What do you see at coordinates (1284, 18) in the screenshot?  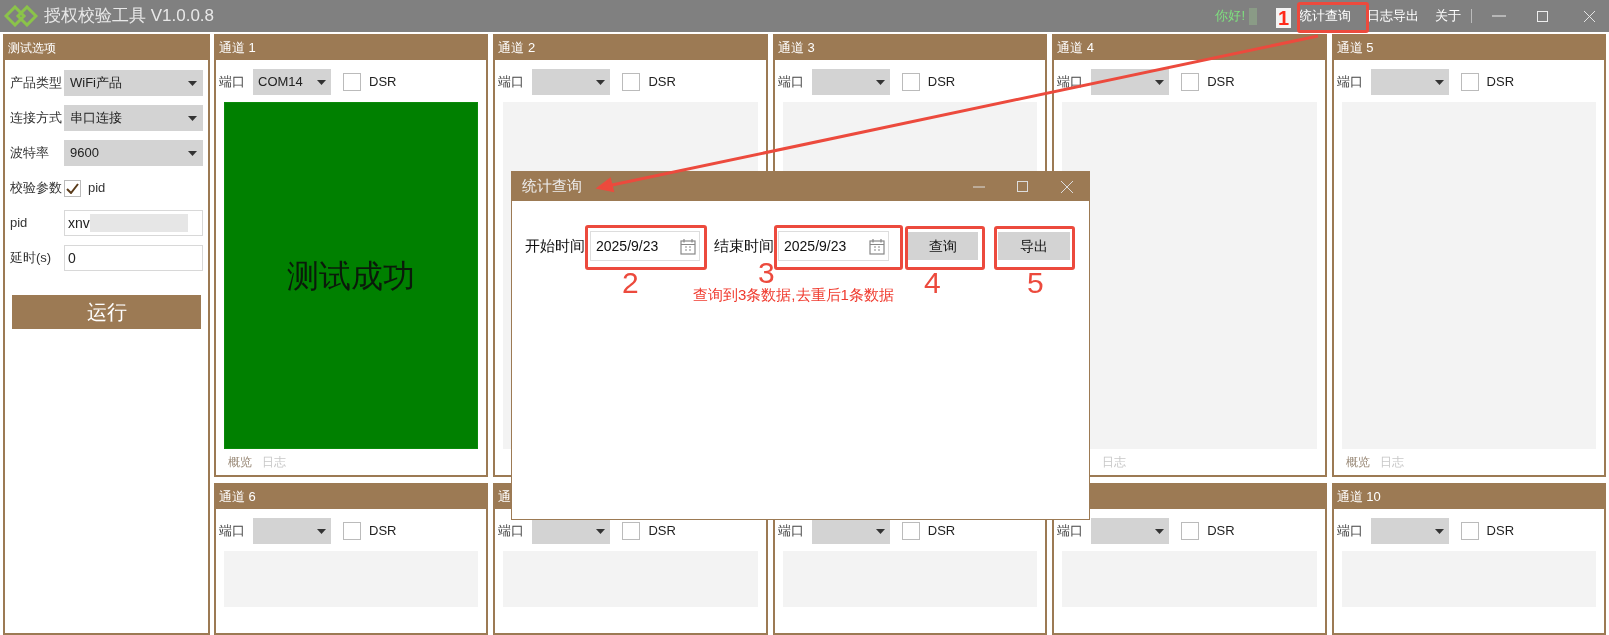 I see `annotation-number: 1` at bounding box center [1284, 18].